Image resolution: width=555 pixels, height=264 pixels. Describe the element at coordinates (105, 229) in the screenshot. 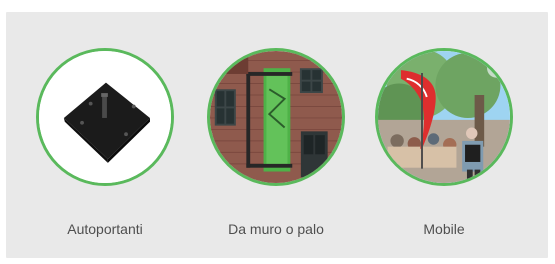

I see `option-label: Autoportanti` at that location.